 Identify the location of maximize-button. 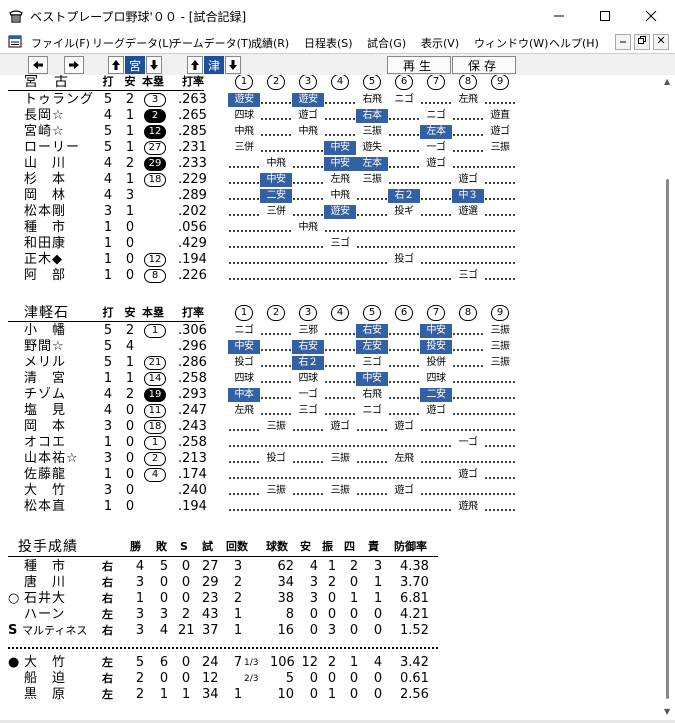
(605, 16).